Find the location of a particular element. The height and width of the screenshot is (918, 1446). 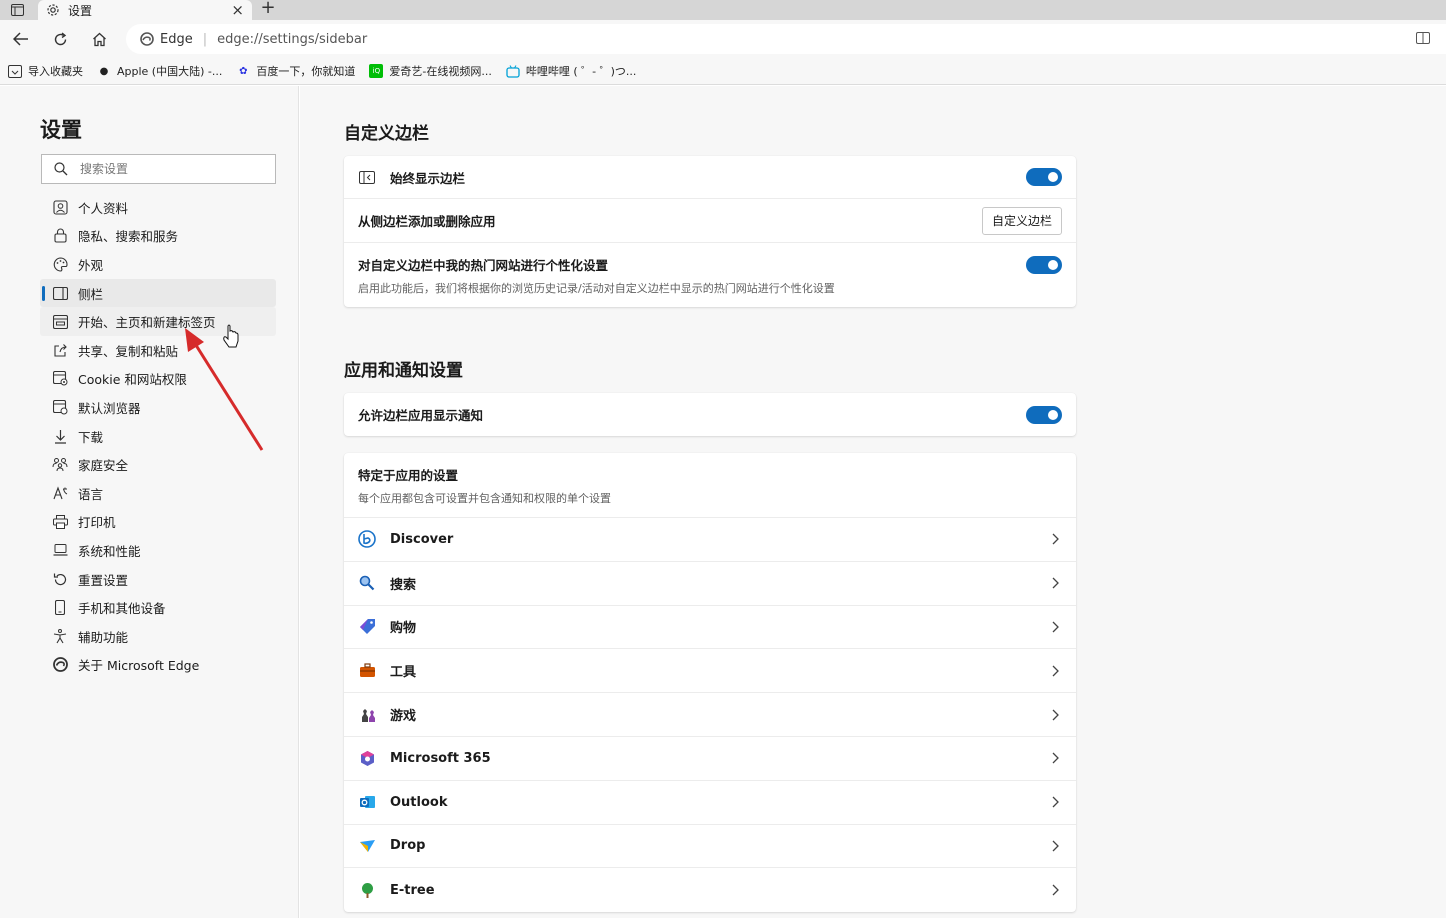

nav-item-cookies: Cookie 和网站权限 is located at coordinates (158, 379).